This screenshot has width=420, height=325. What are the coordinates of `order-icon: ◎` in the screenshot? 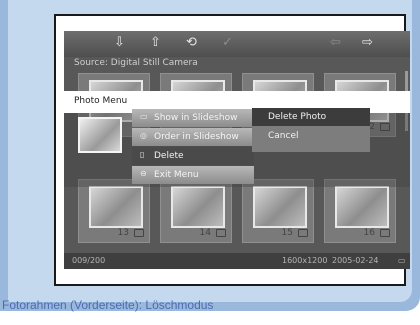 It's located at (143, 135).